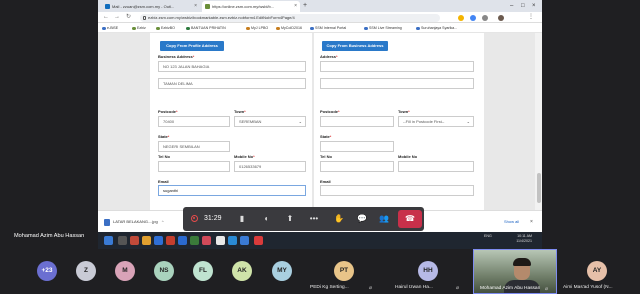 The height and width of the screenshot is (294, 640). What do you see at coordinates (300, 121) in the screenshot?
I see `chevron-down-icon: ⌄` at bounding box center [300, 121].